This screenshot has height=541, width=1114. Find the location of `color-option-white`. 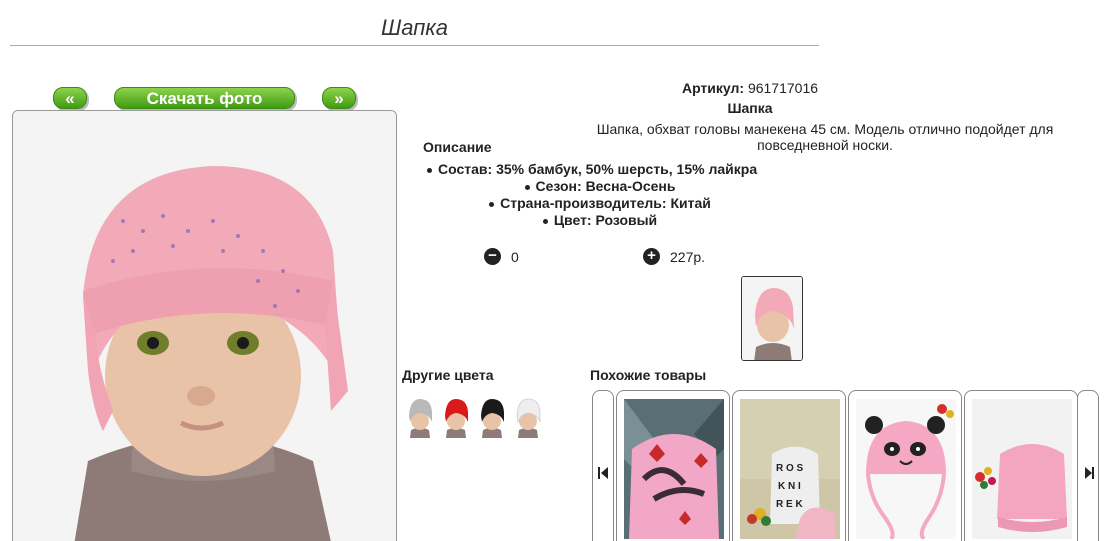

color-option-white is located at coordinates (528, 417).